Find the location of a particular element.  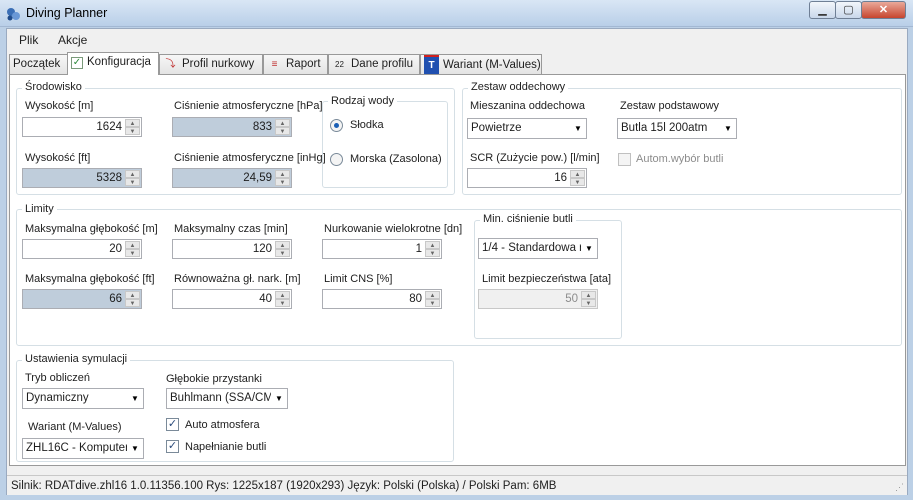

deep-stops-select: Buhlmann (SSA/CMA ▼ is located at coordinates (227, 398).